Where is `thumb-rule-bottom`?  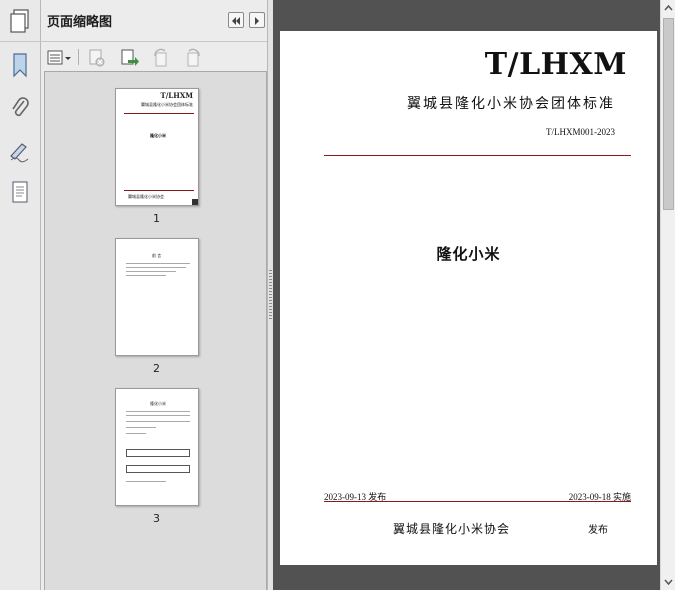 thumb-rule-bottom is located at coordinates (159, 190).